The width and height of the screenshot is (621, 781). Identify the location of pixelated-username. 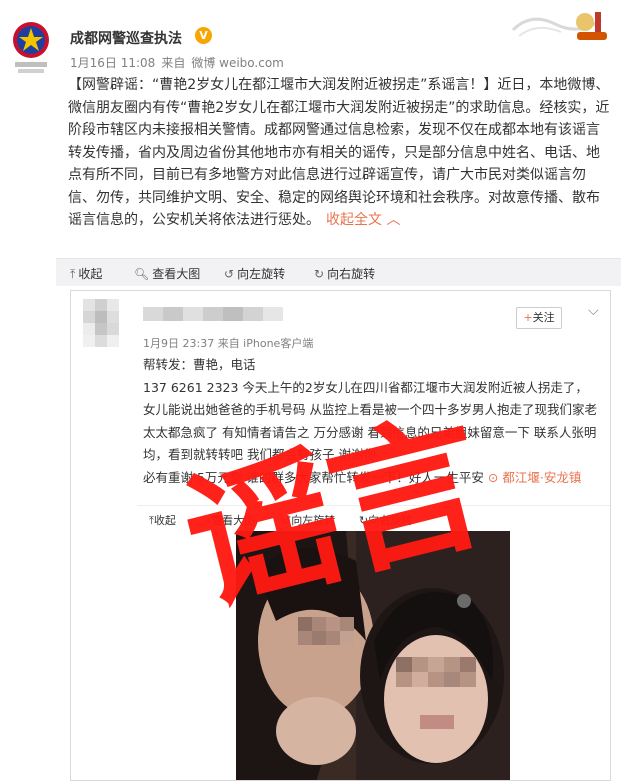
(213, 314).